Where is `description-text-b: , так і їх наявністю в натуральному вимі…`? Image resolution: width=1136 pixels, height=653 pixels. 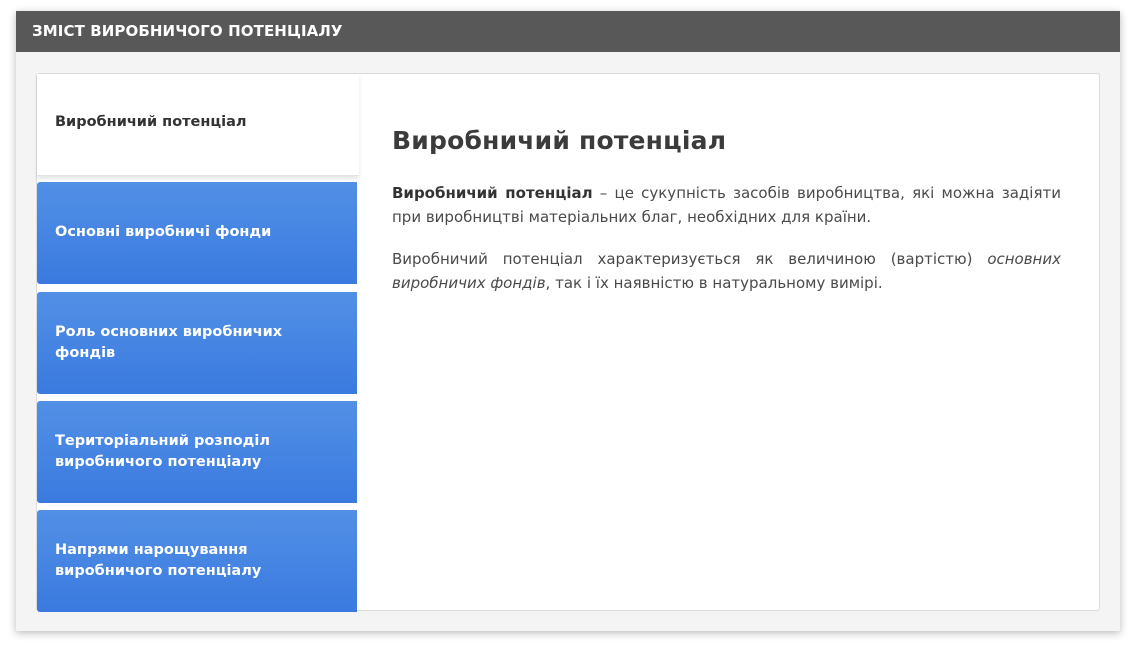 description-text-b: , так і їх наявністю в натуральному вимі… is located at coordinates (714, 283).